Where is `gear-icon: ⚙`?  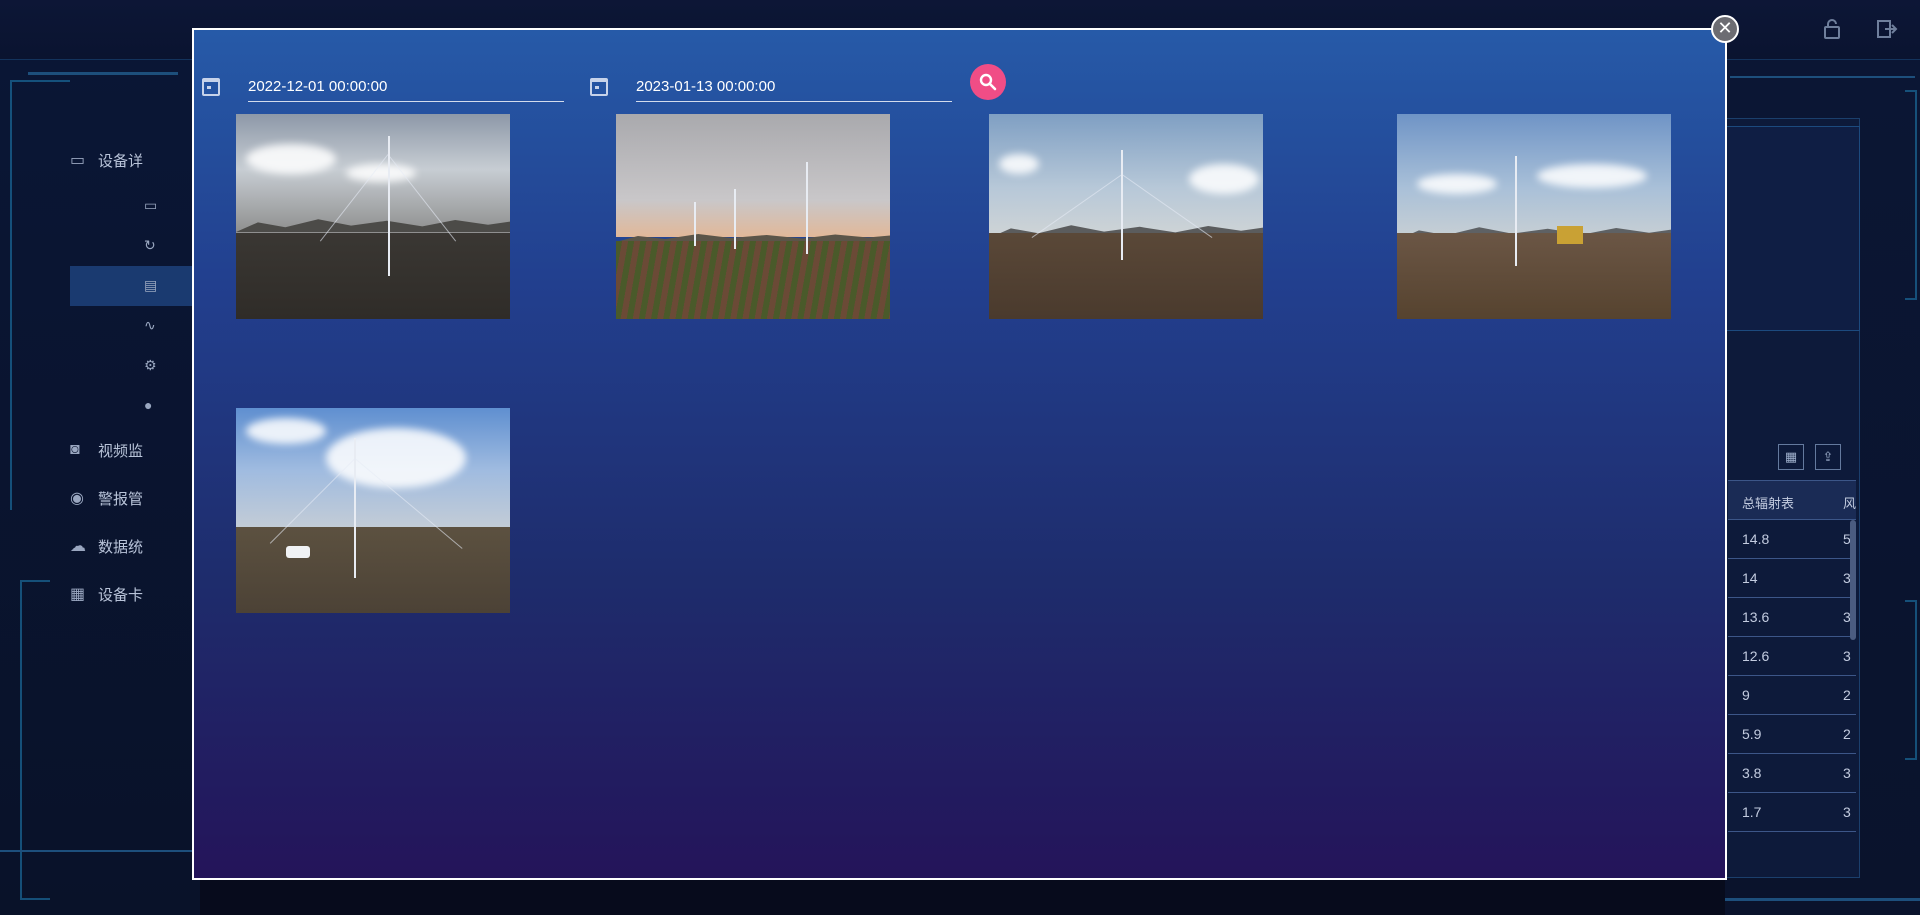
gear-icon: ⚙ is located at coordinates (150, 364).